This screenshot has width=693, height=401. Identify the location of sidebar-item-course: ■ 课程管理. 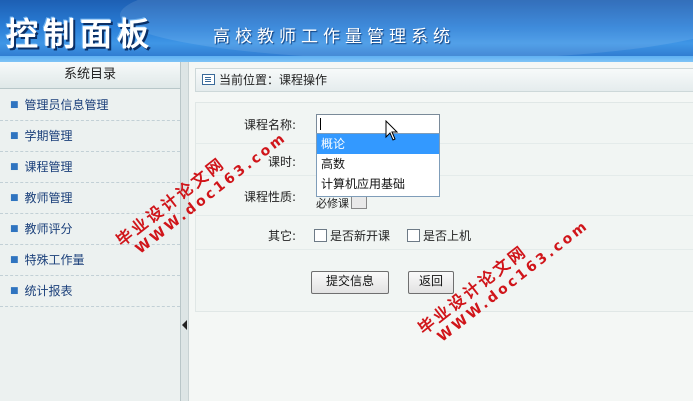
(90, 167).